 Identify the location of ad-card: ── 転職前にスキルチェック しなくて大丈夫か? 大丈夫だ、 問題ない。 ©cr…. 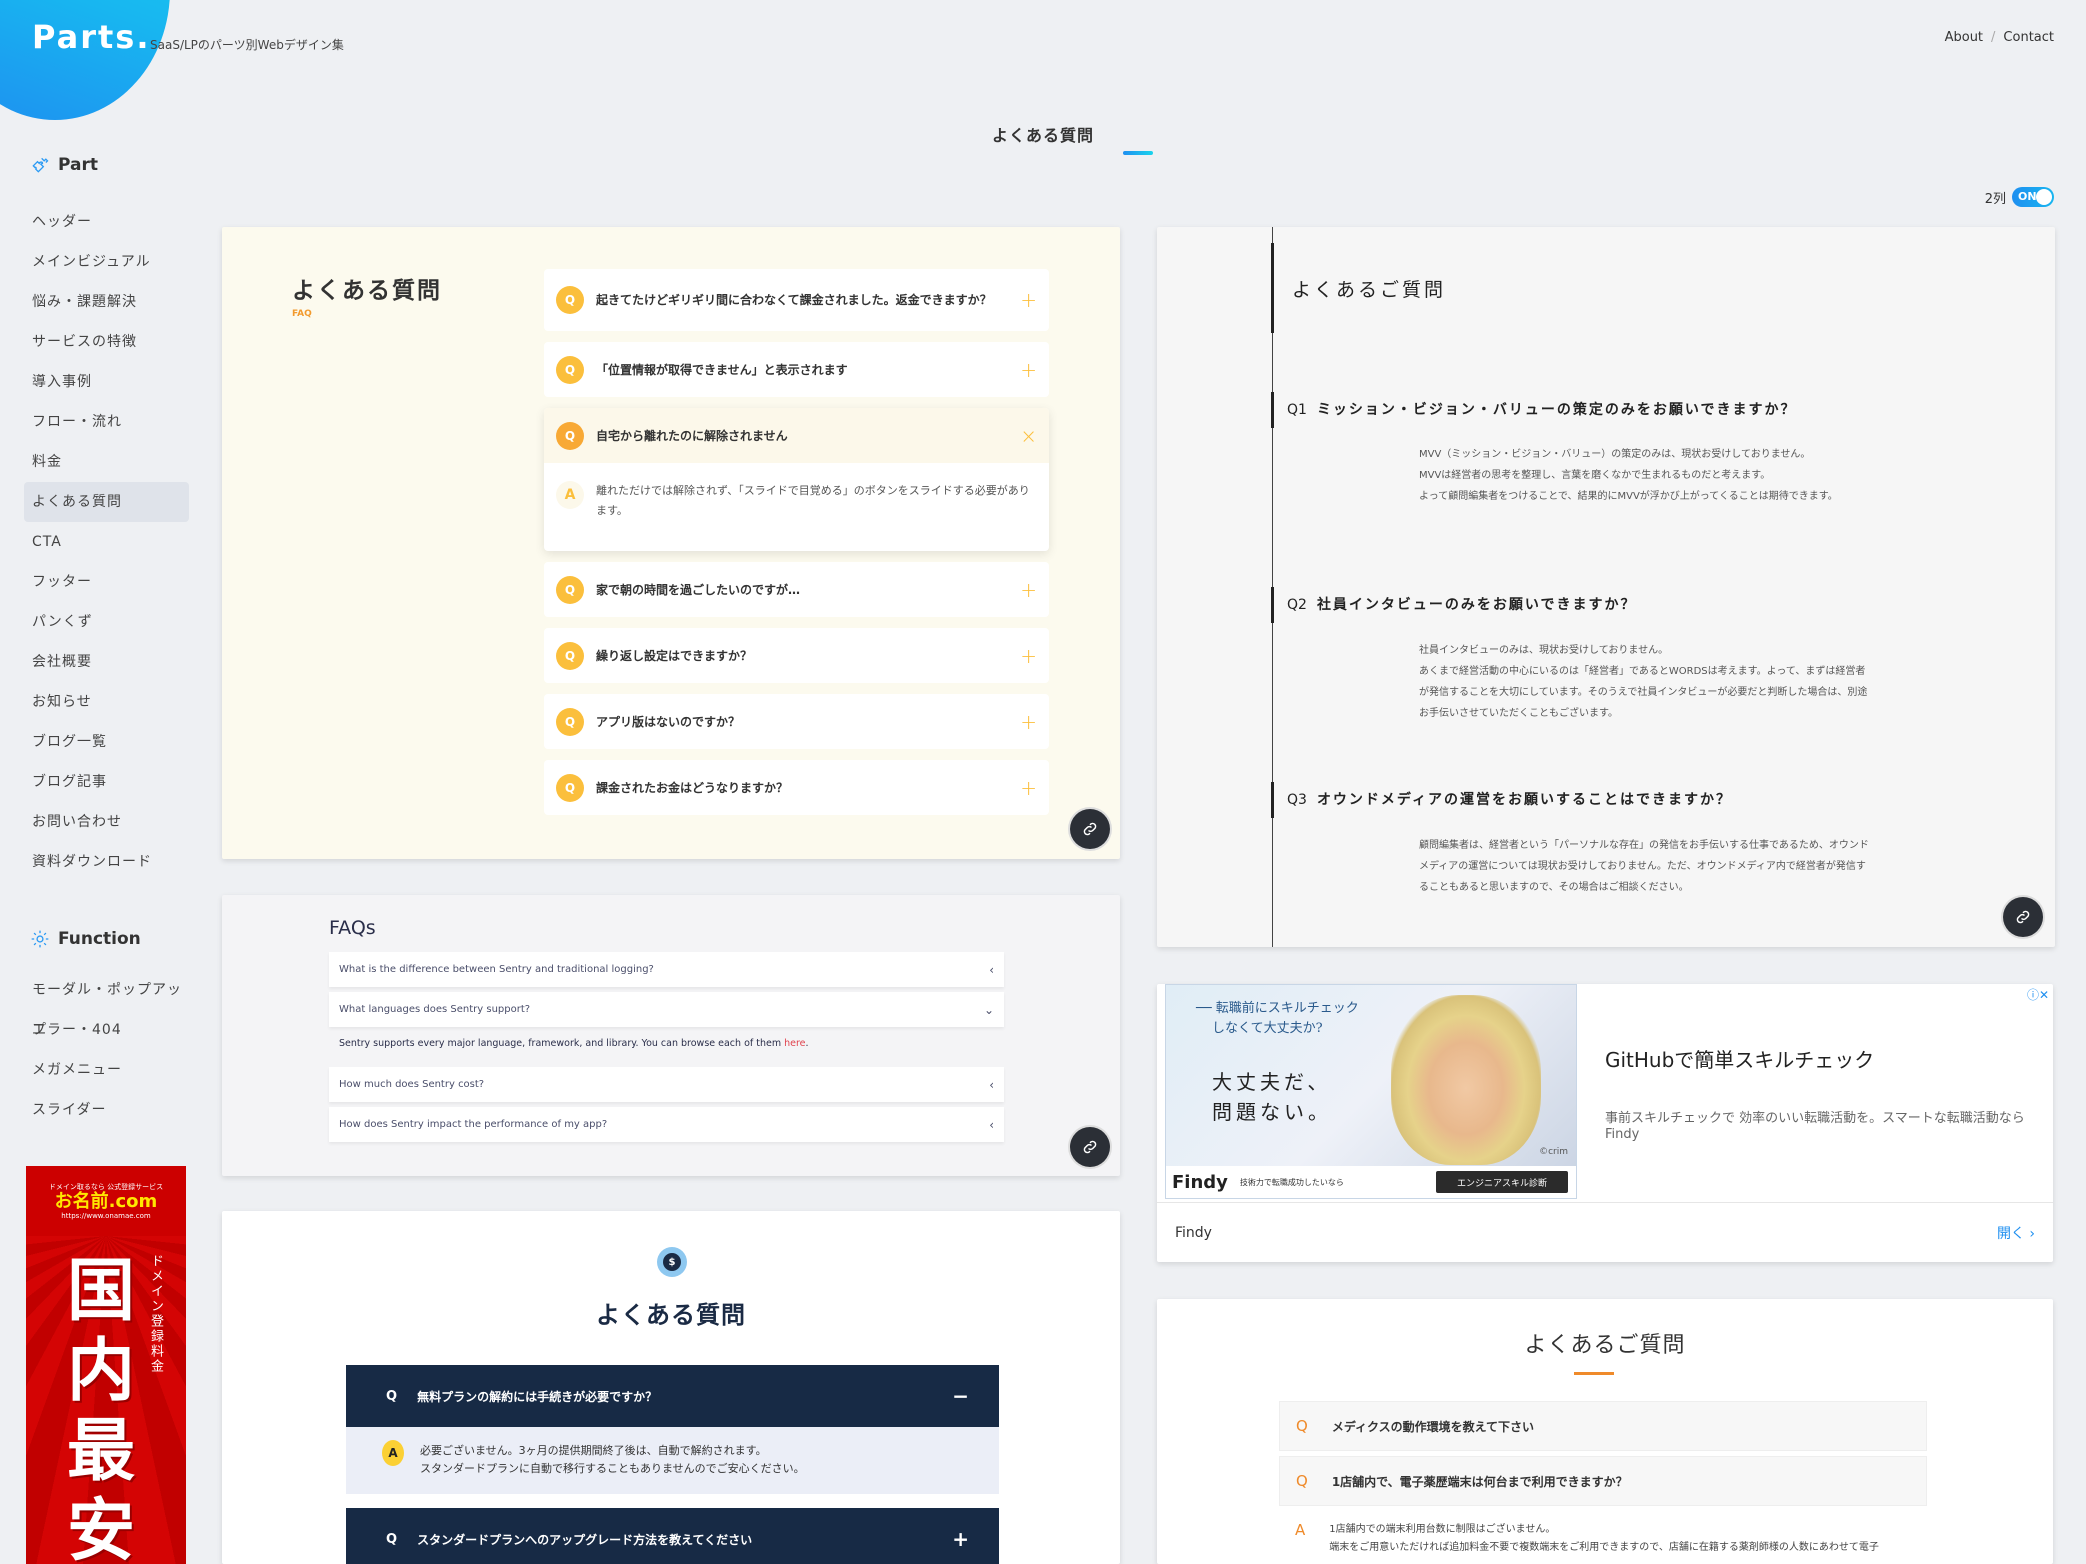
(1605, 1123).